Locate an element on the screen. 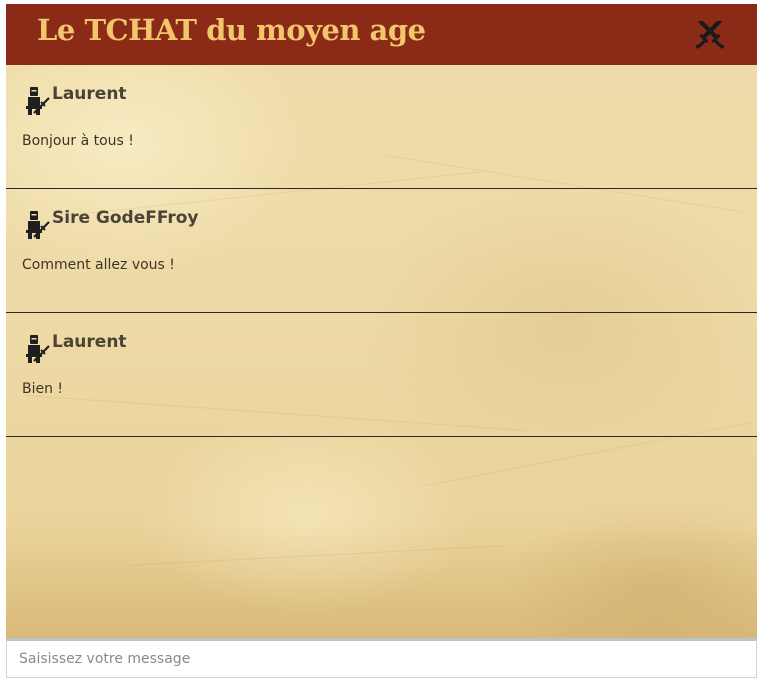 The width and height of the screenshot is (764, 682). message-composer is located at coordinates (381, 658).